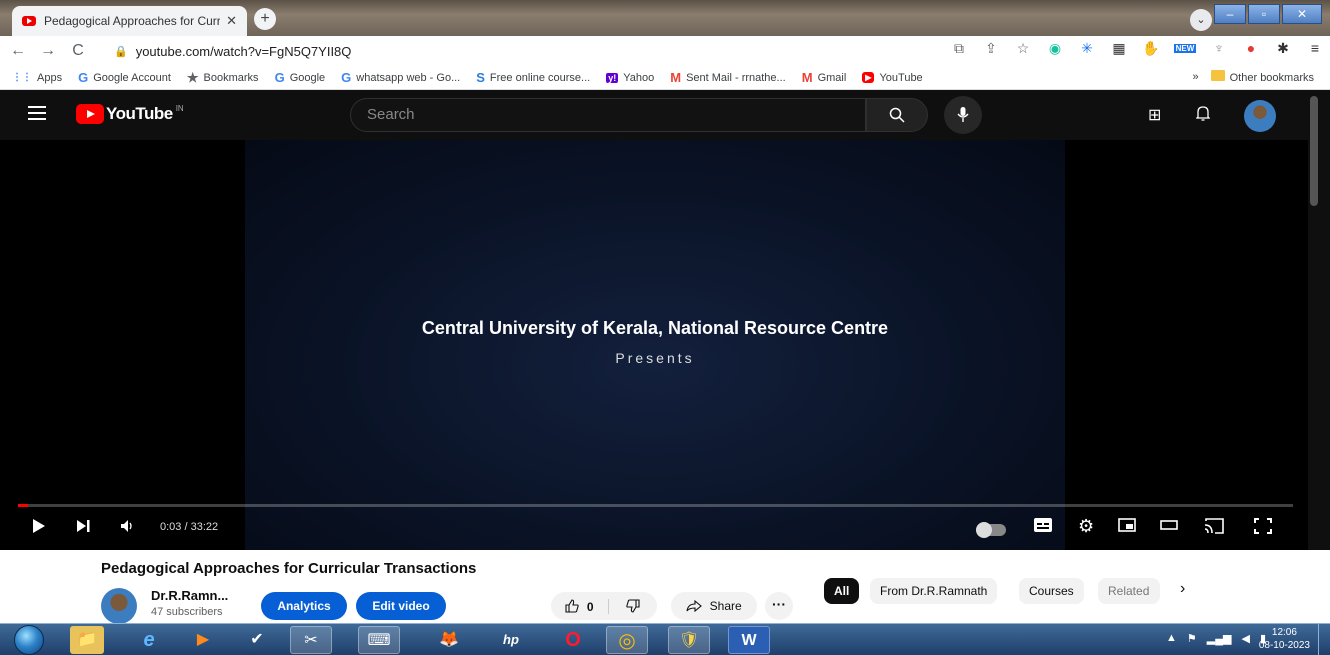  I want to click on settings-gear-icon: ⚙, so click(1086, 526).